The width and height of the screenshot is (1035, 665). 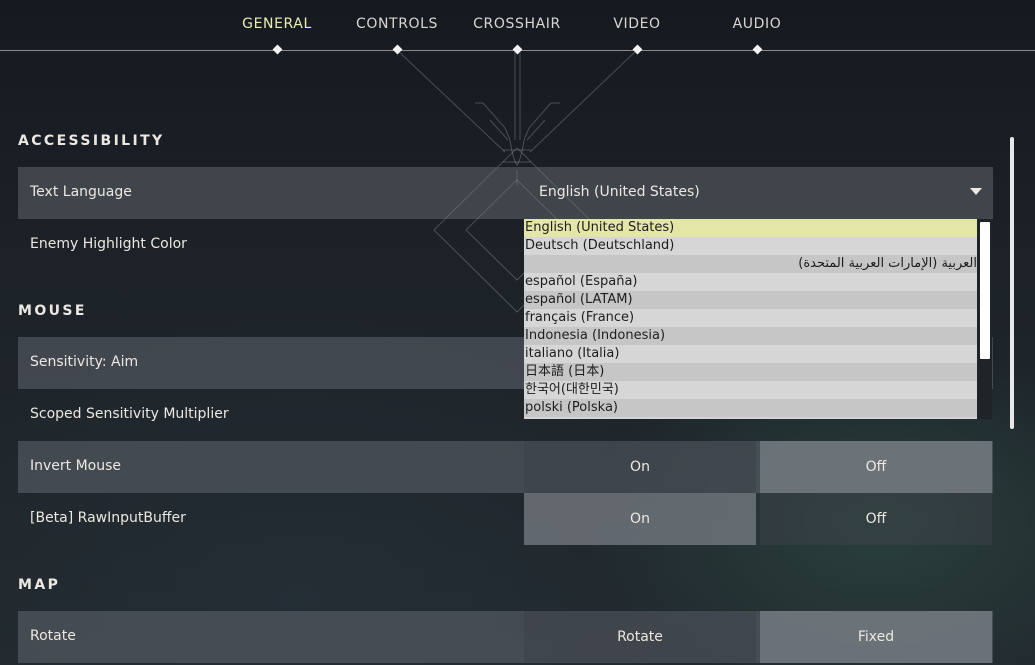 I want to click on language-option: italiano (Italia), so click(x=750, y=354).